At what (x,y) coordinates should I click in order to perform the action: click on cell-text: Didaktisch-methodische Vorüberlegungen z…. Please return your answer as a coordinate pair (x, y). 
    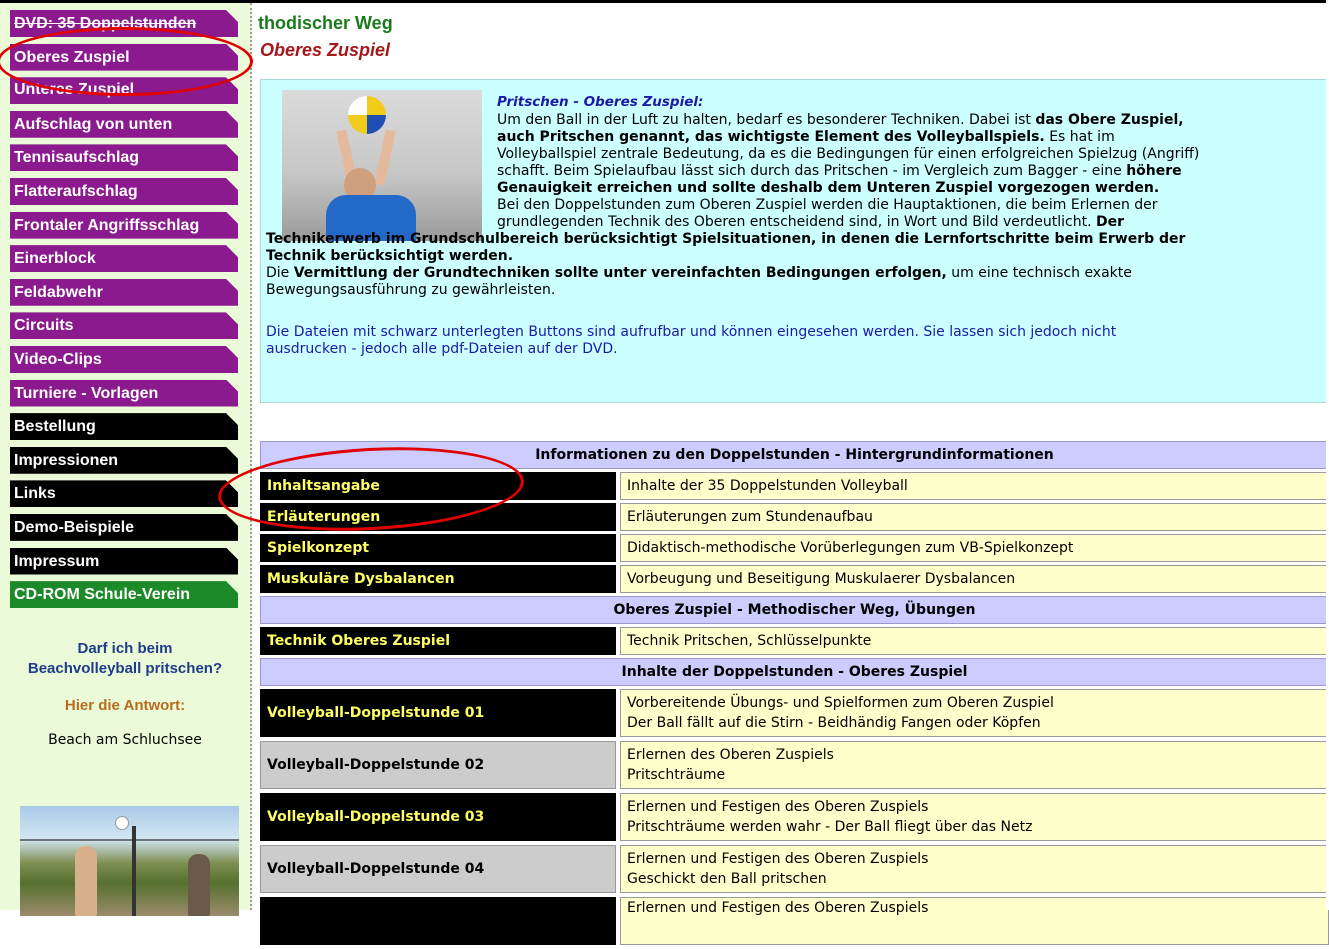
    Looking at the image, I should click on (850, 548).